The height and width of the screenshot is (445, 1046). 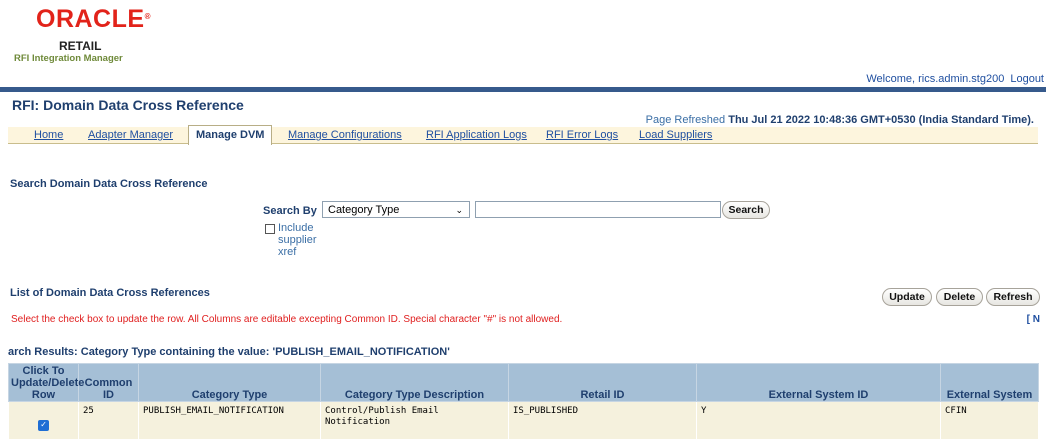 What do you see at coordinates (229, 382) in the screenshot?
I see `col-header-category-type: Category Type` at bounding box center [229, 382].